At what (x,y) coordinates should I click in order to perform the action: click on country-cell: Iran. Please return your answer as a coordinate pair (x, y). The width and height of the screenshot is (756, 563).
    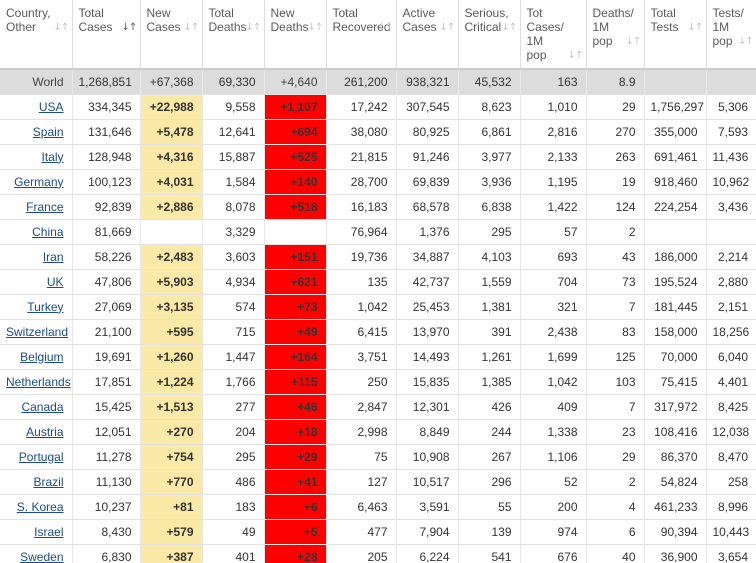
    Looking at the image, I should click on (36, 257).